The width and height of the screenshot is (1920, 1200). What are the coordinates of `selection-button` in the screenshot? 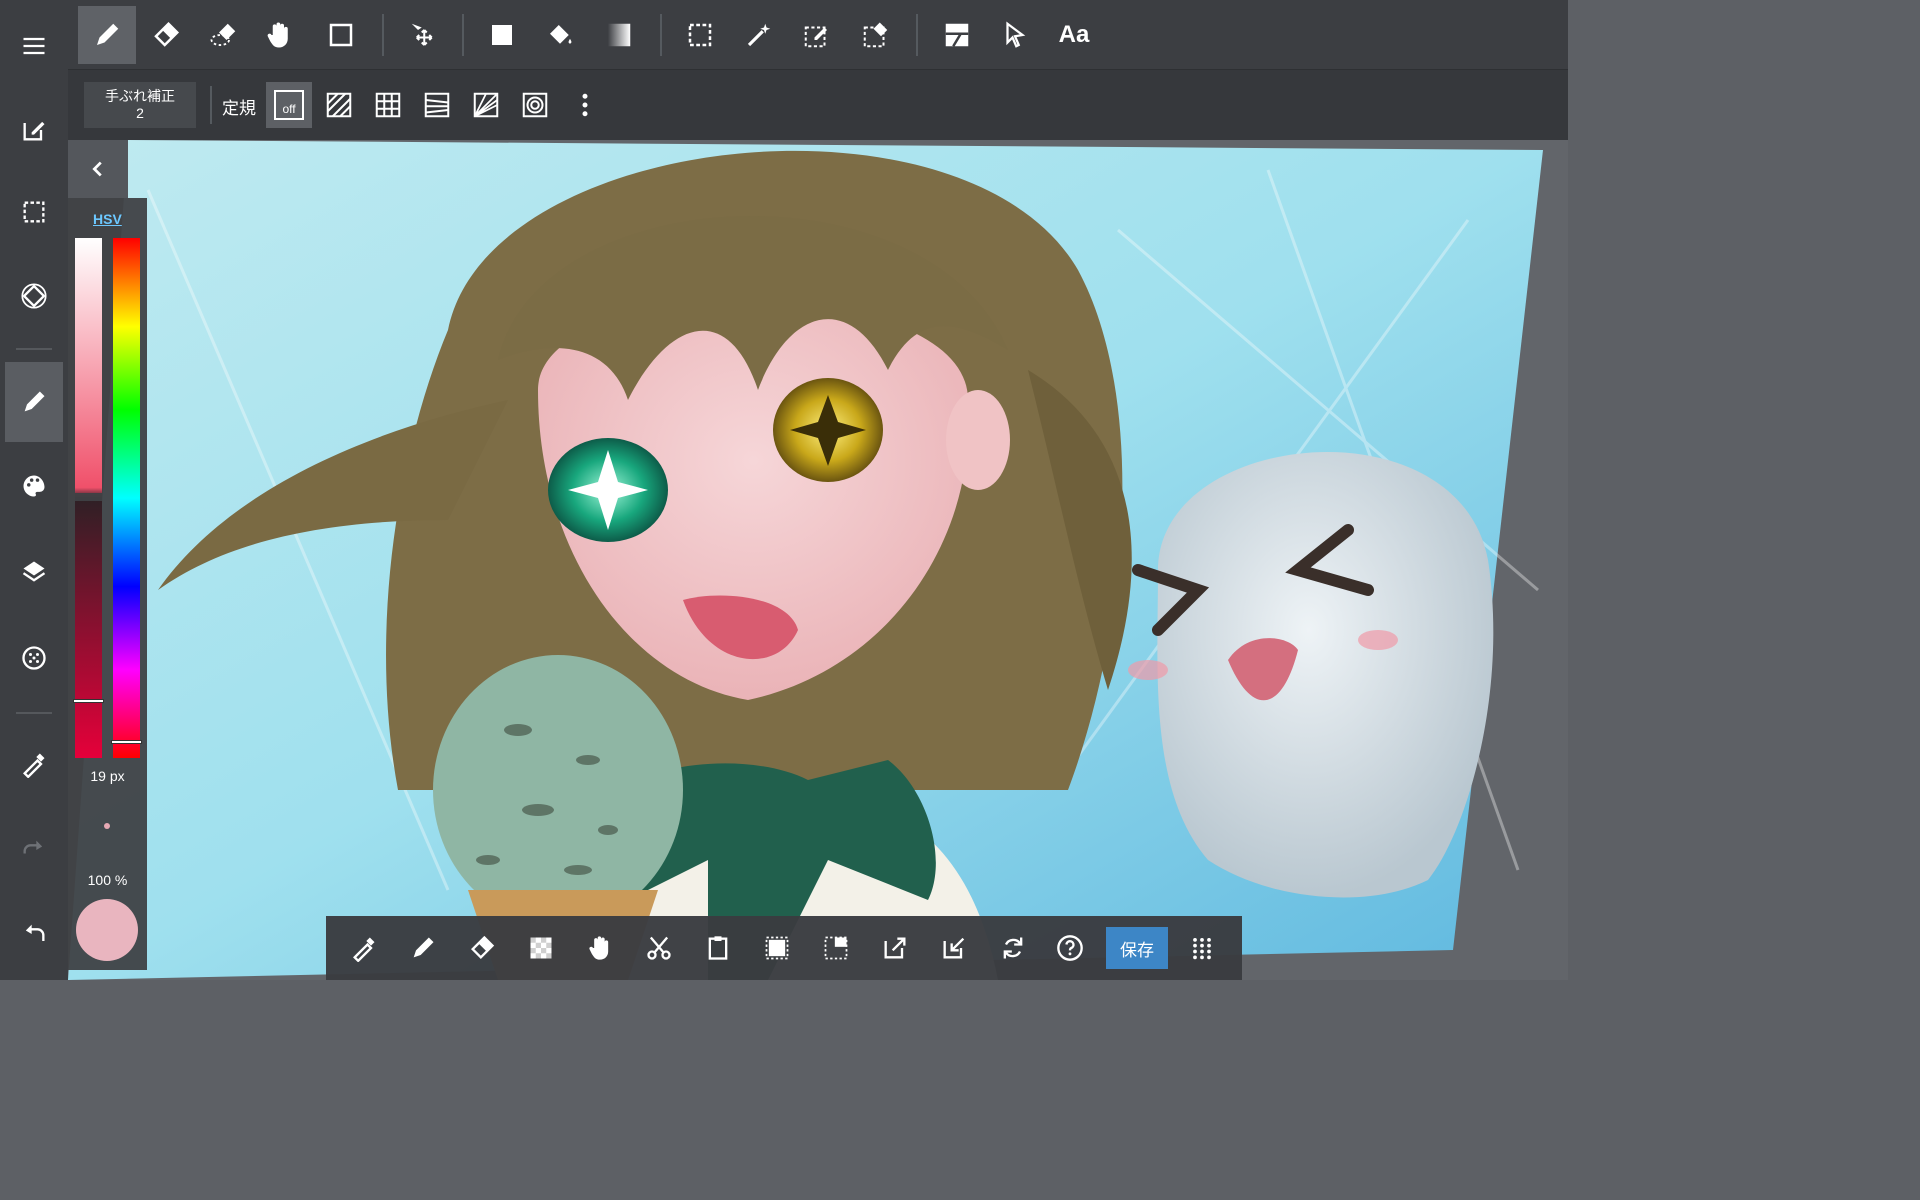 It's located at (34, 212).